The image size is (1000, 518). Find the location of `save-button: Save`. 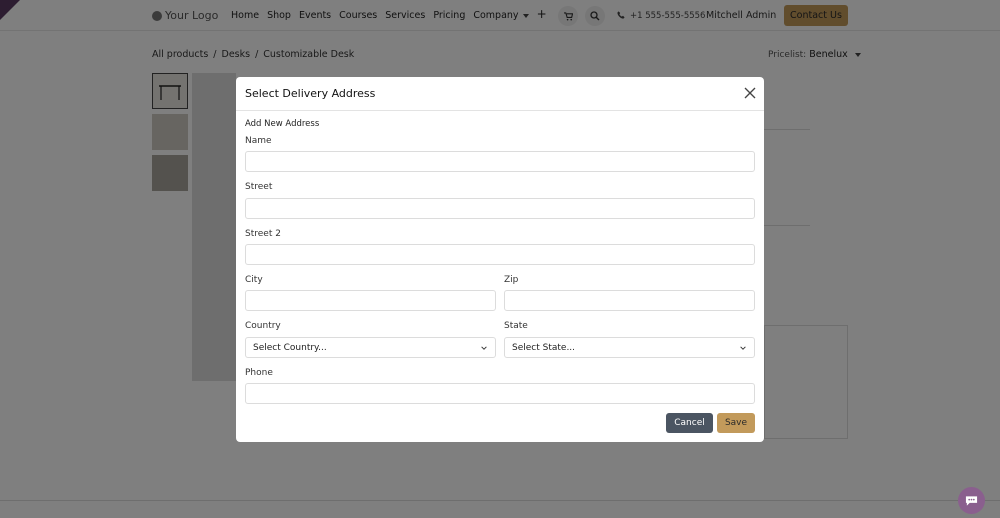

save-button: Save is located at coordinates (736, 423).